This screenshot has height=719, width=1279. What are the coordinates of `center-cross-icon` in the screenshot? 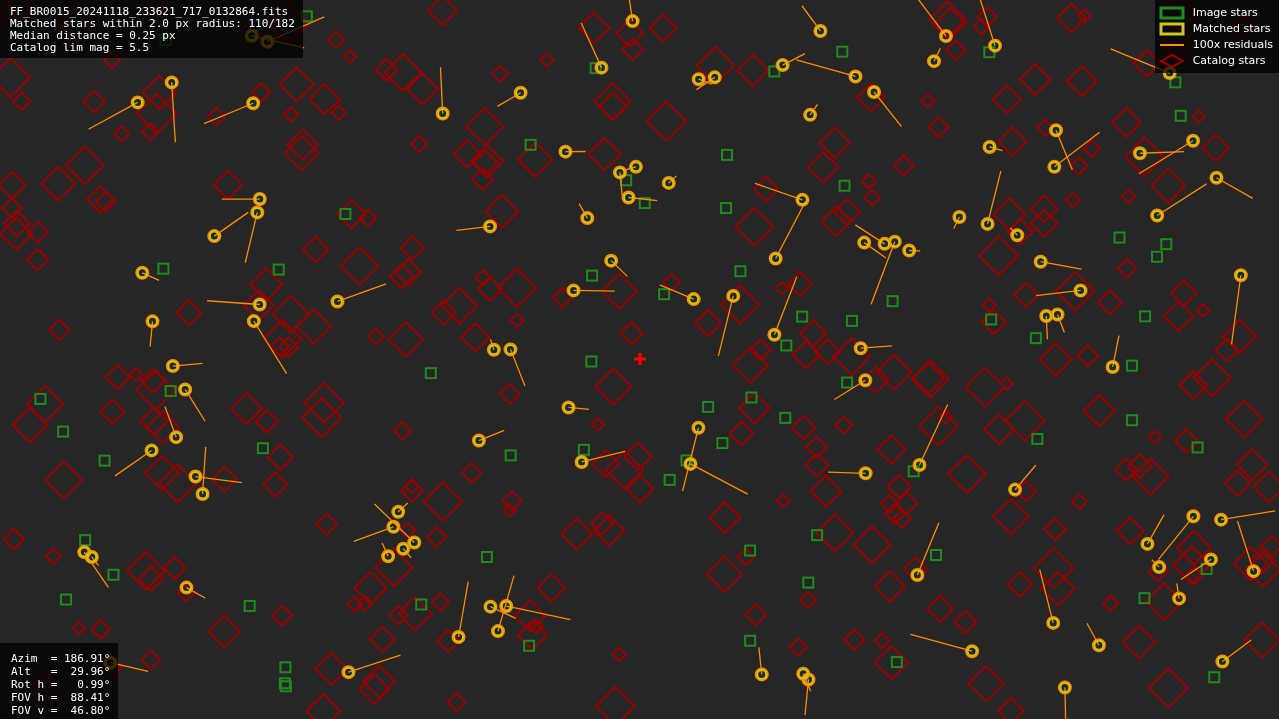 It's located at (640, 359).